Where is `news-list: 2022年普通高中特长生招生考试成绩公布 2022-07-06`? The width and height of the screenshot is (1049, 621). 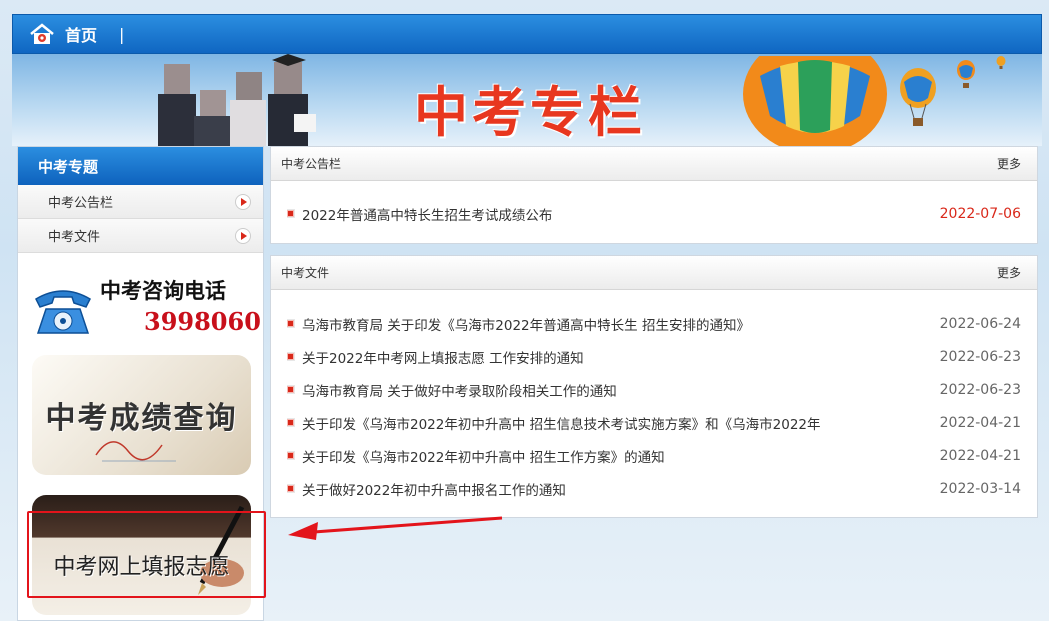 news-list: 2022年普通高中特长生招生考试成绩公布 2022-07-06 is located at coordinates (654, 205).